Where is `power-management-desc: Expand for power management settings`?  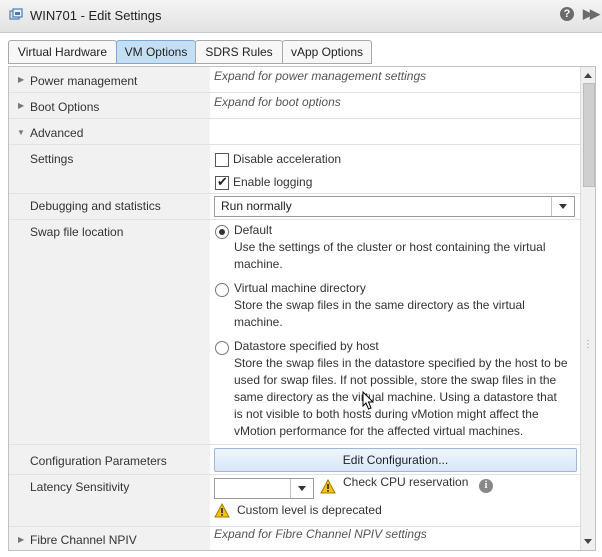 power-management-desc: Expand for power management settings is located at coordinates (320, 76).